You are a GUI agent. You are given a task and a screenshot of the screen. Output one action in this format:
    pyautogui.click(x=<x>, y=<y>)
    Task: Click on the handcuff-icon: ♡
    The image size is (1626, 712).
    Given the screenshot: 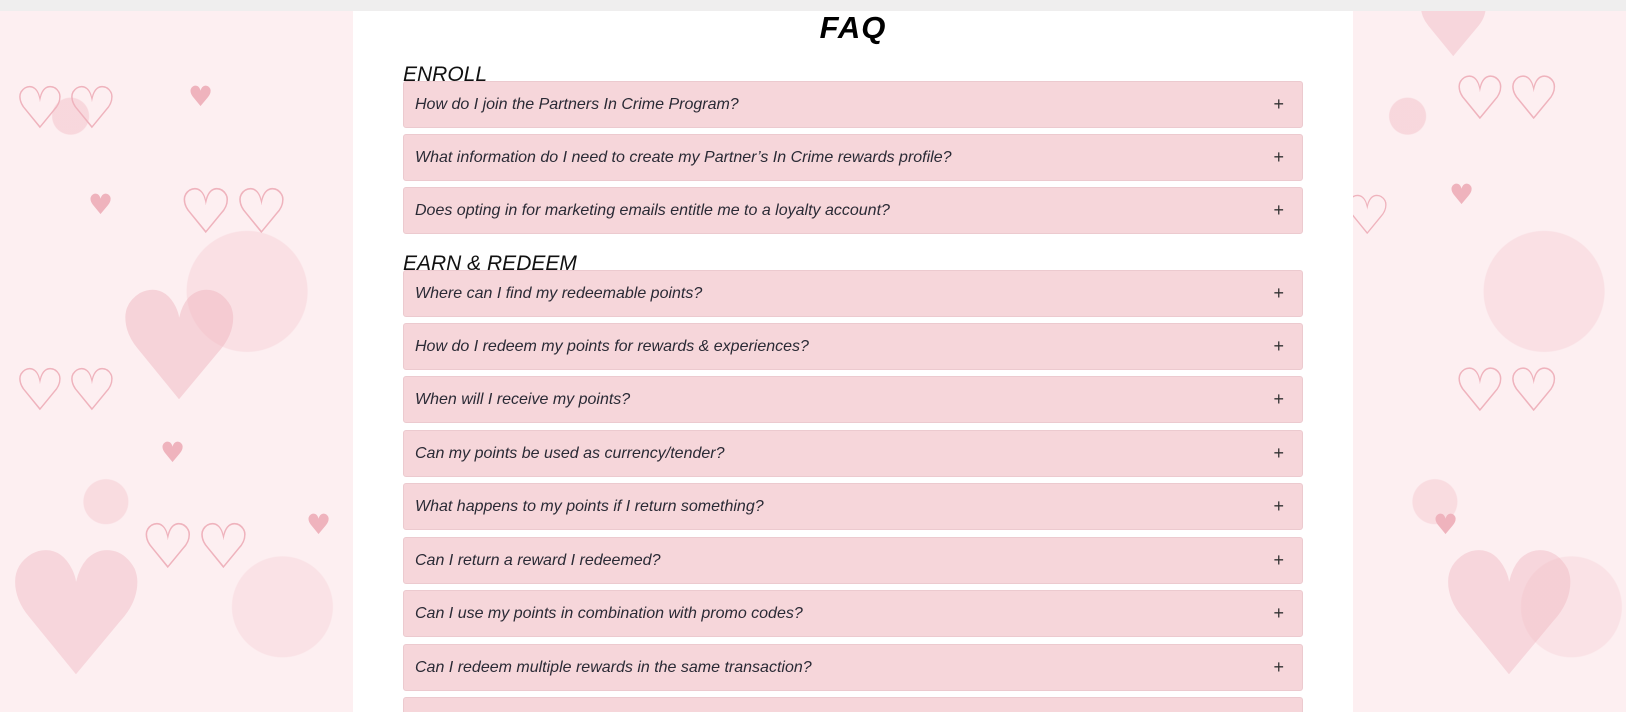 What is the action you would take?
    pyautogui.click(x=1372, y=215)
    